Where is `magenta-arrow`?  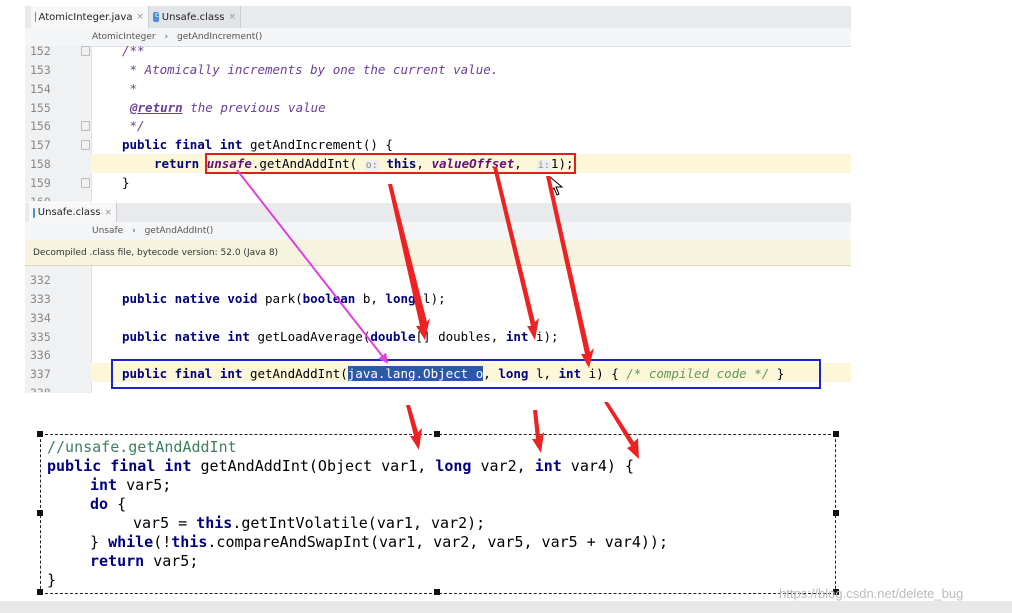 magenta-arrow is located at coordinates (312, 266).